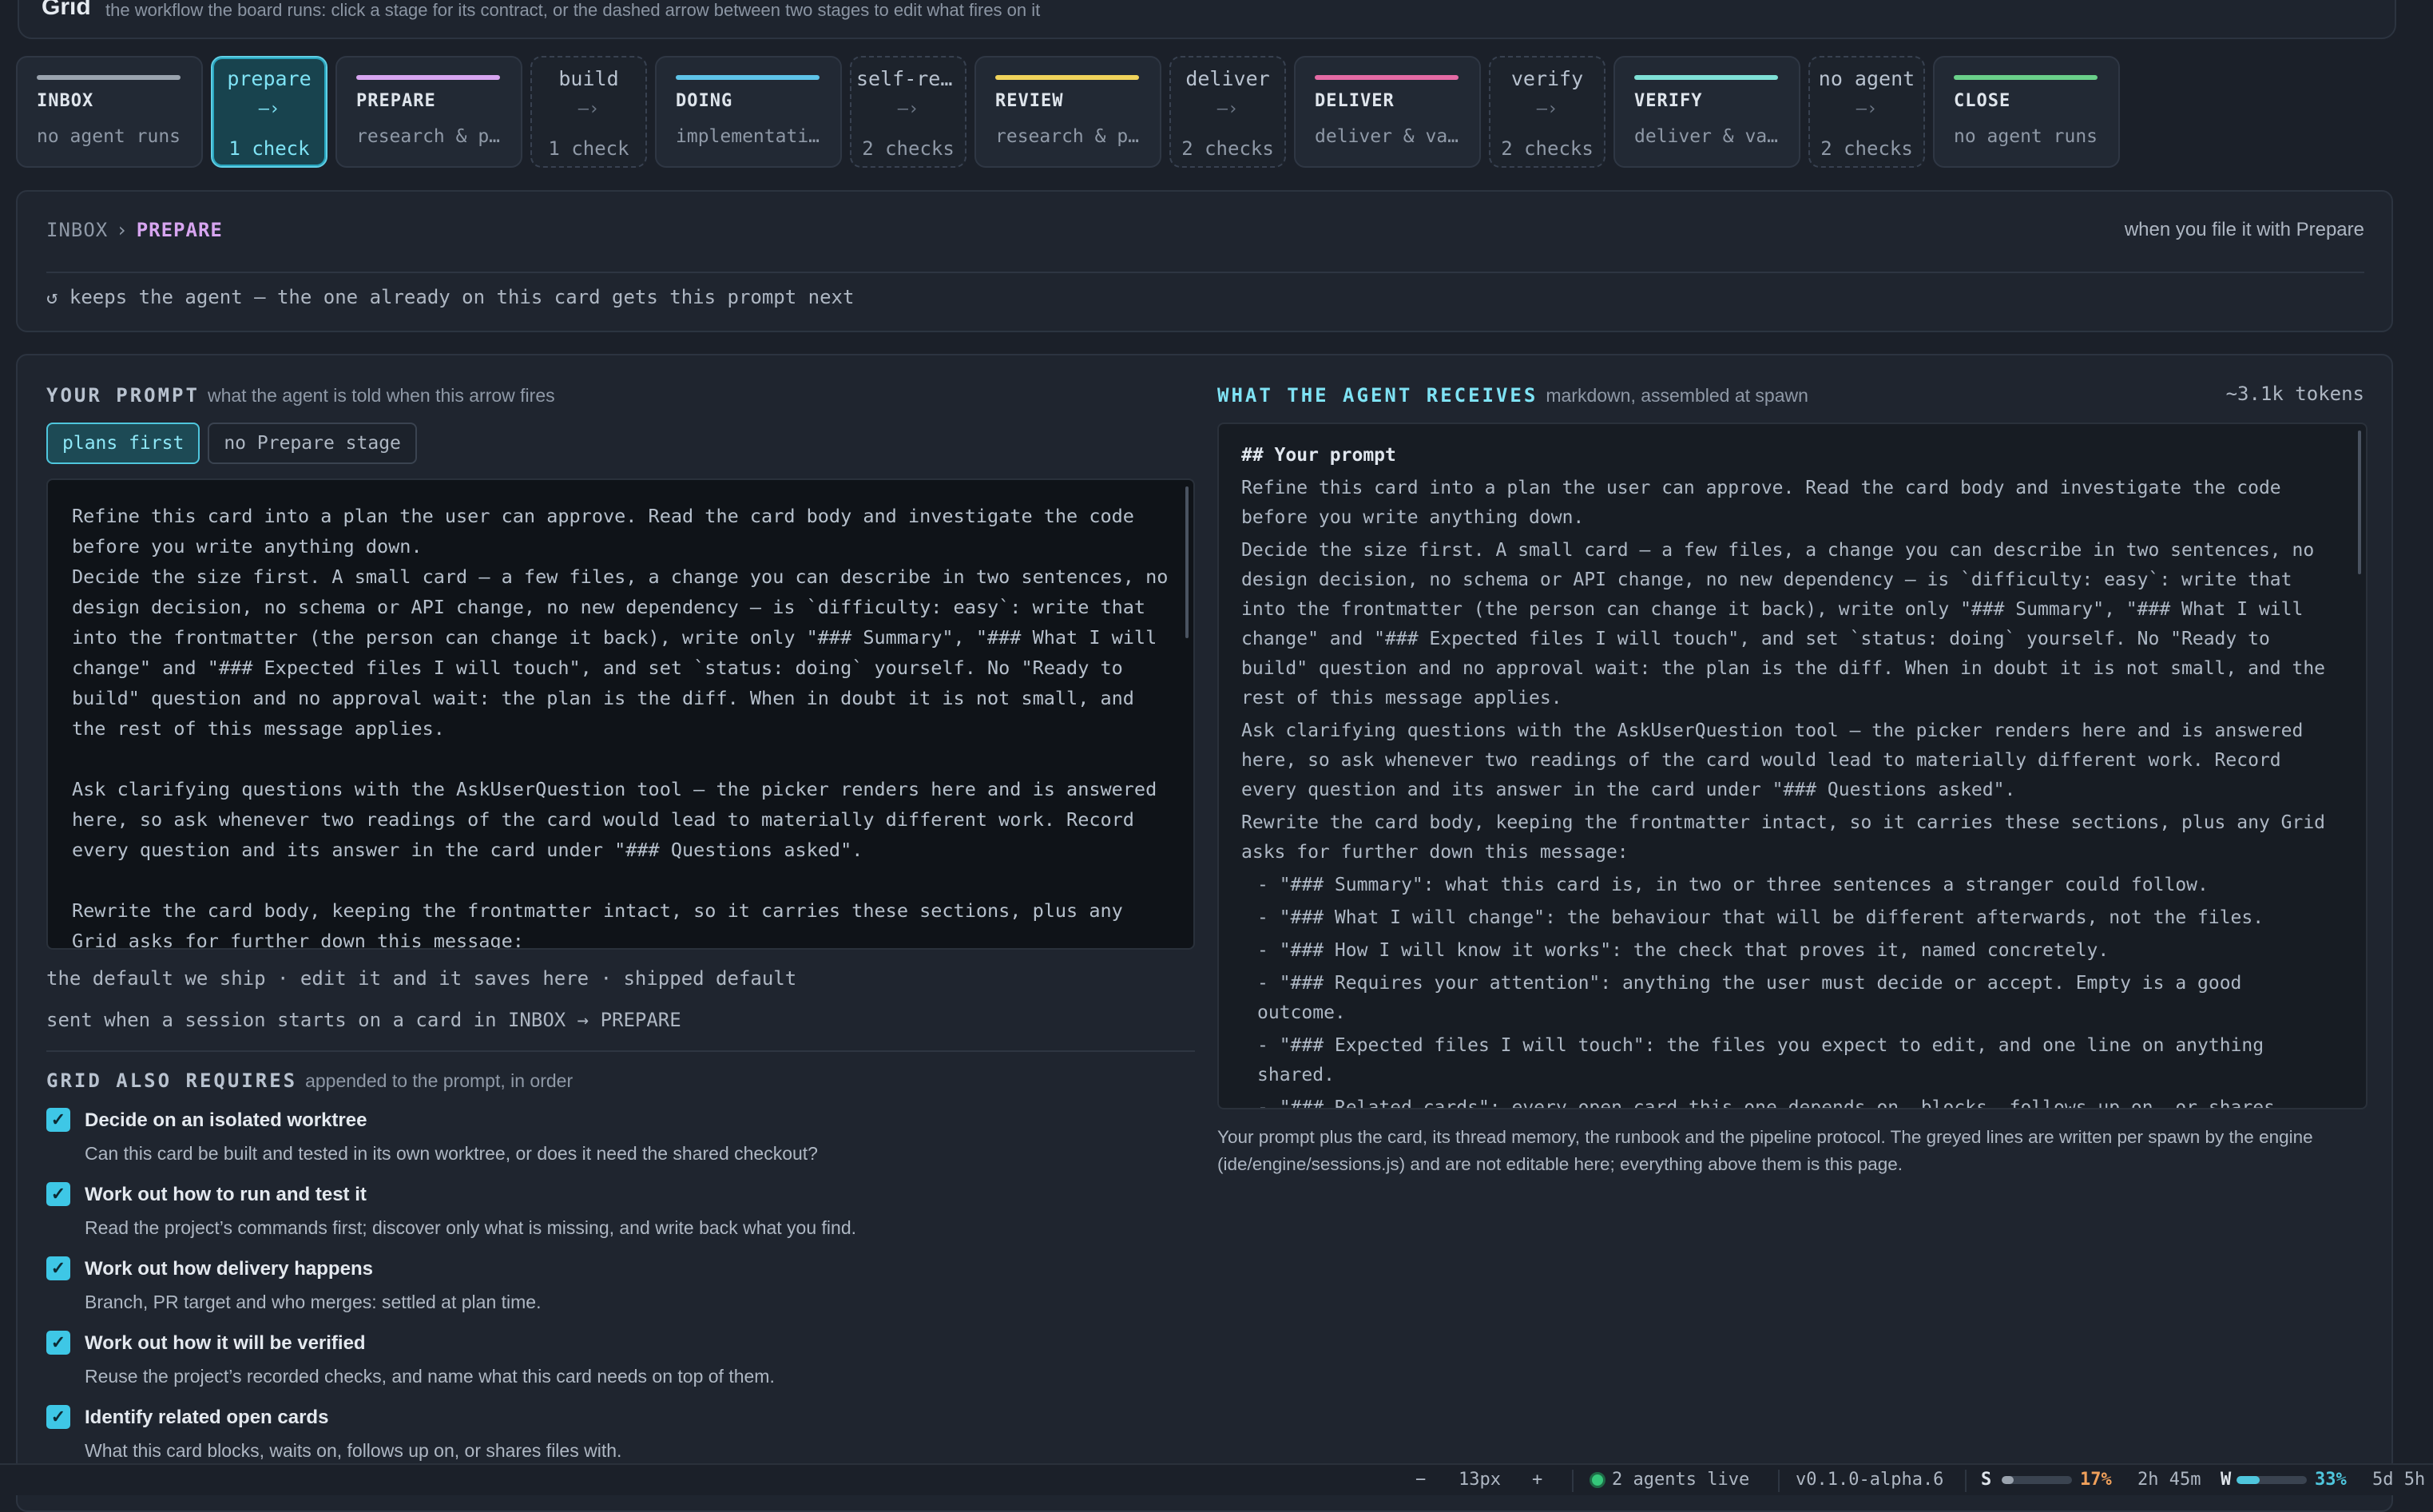 The height and width of the screenshot is (1512, 2433). What do you see at coordinates (705, 101) in the screenshot?
I see `stage-name: DOING` at bounding box center [705, 101].